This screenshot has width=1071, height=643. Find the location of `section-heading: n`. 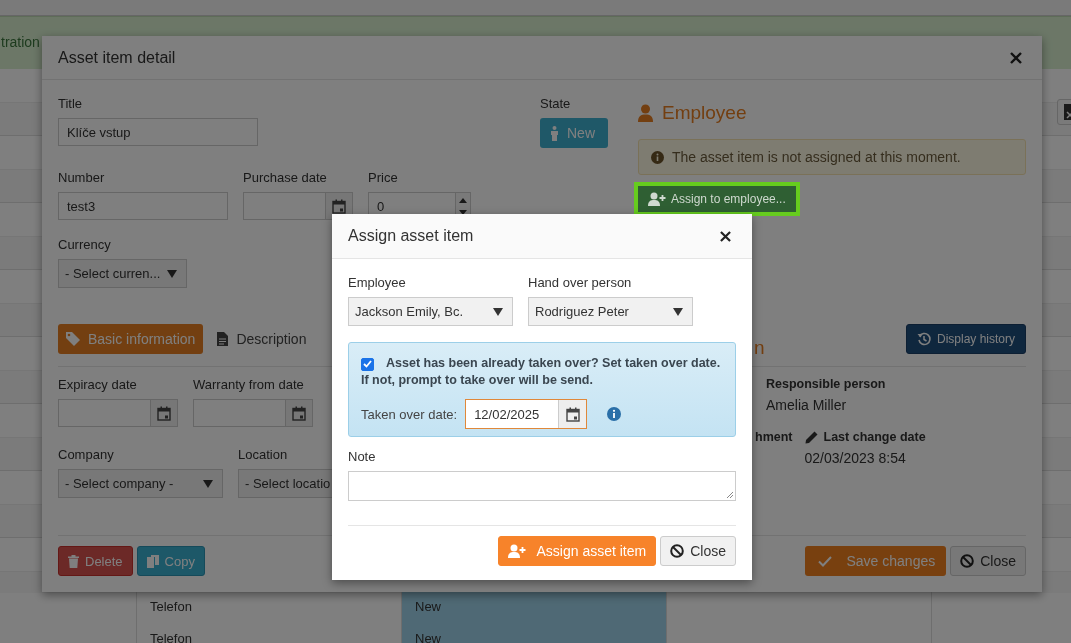

section-heading: n is located at coordinates (759, 348).